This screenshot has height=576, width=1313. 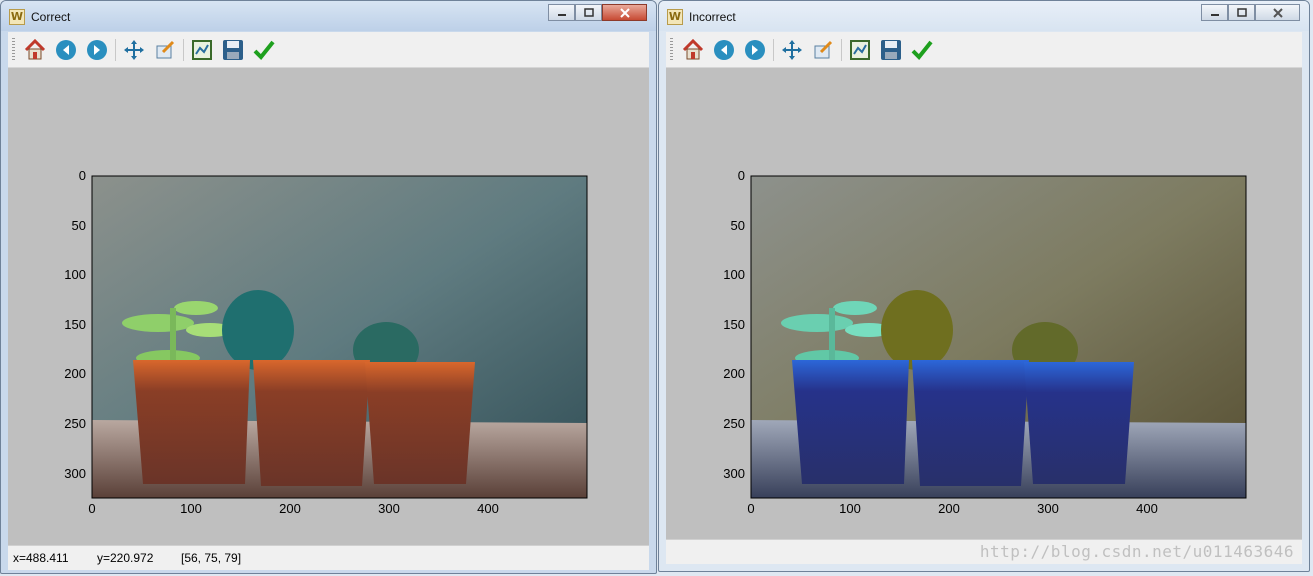 I want to click on zoom-icon, so click(x=823, y=49).